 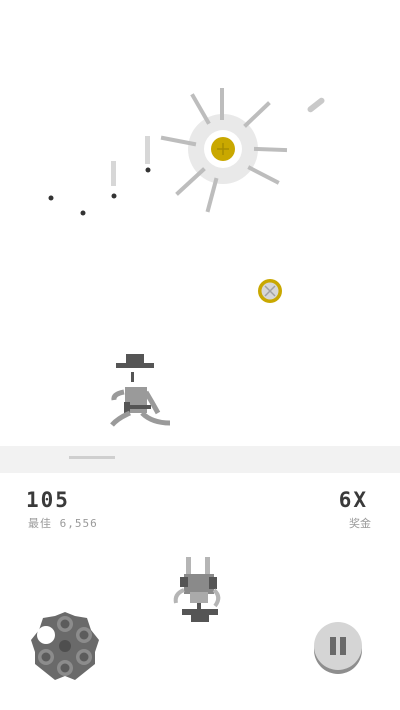 What do you see at coordinates (197, 589) in the screenshot?
I see `enemy-figure` at bounding box center [197, 589].